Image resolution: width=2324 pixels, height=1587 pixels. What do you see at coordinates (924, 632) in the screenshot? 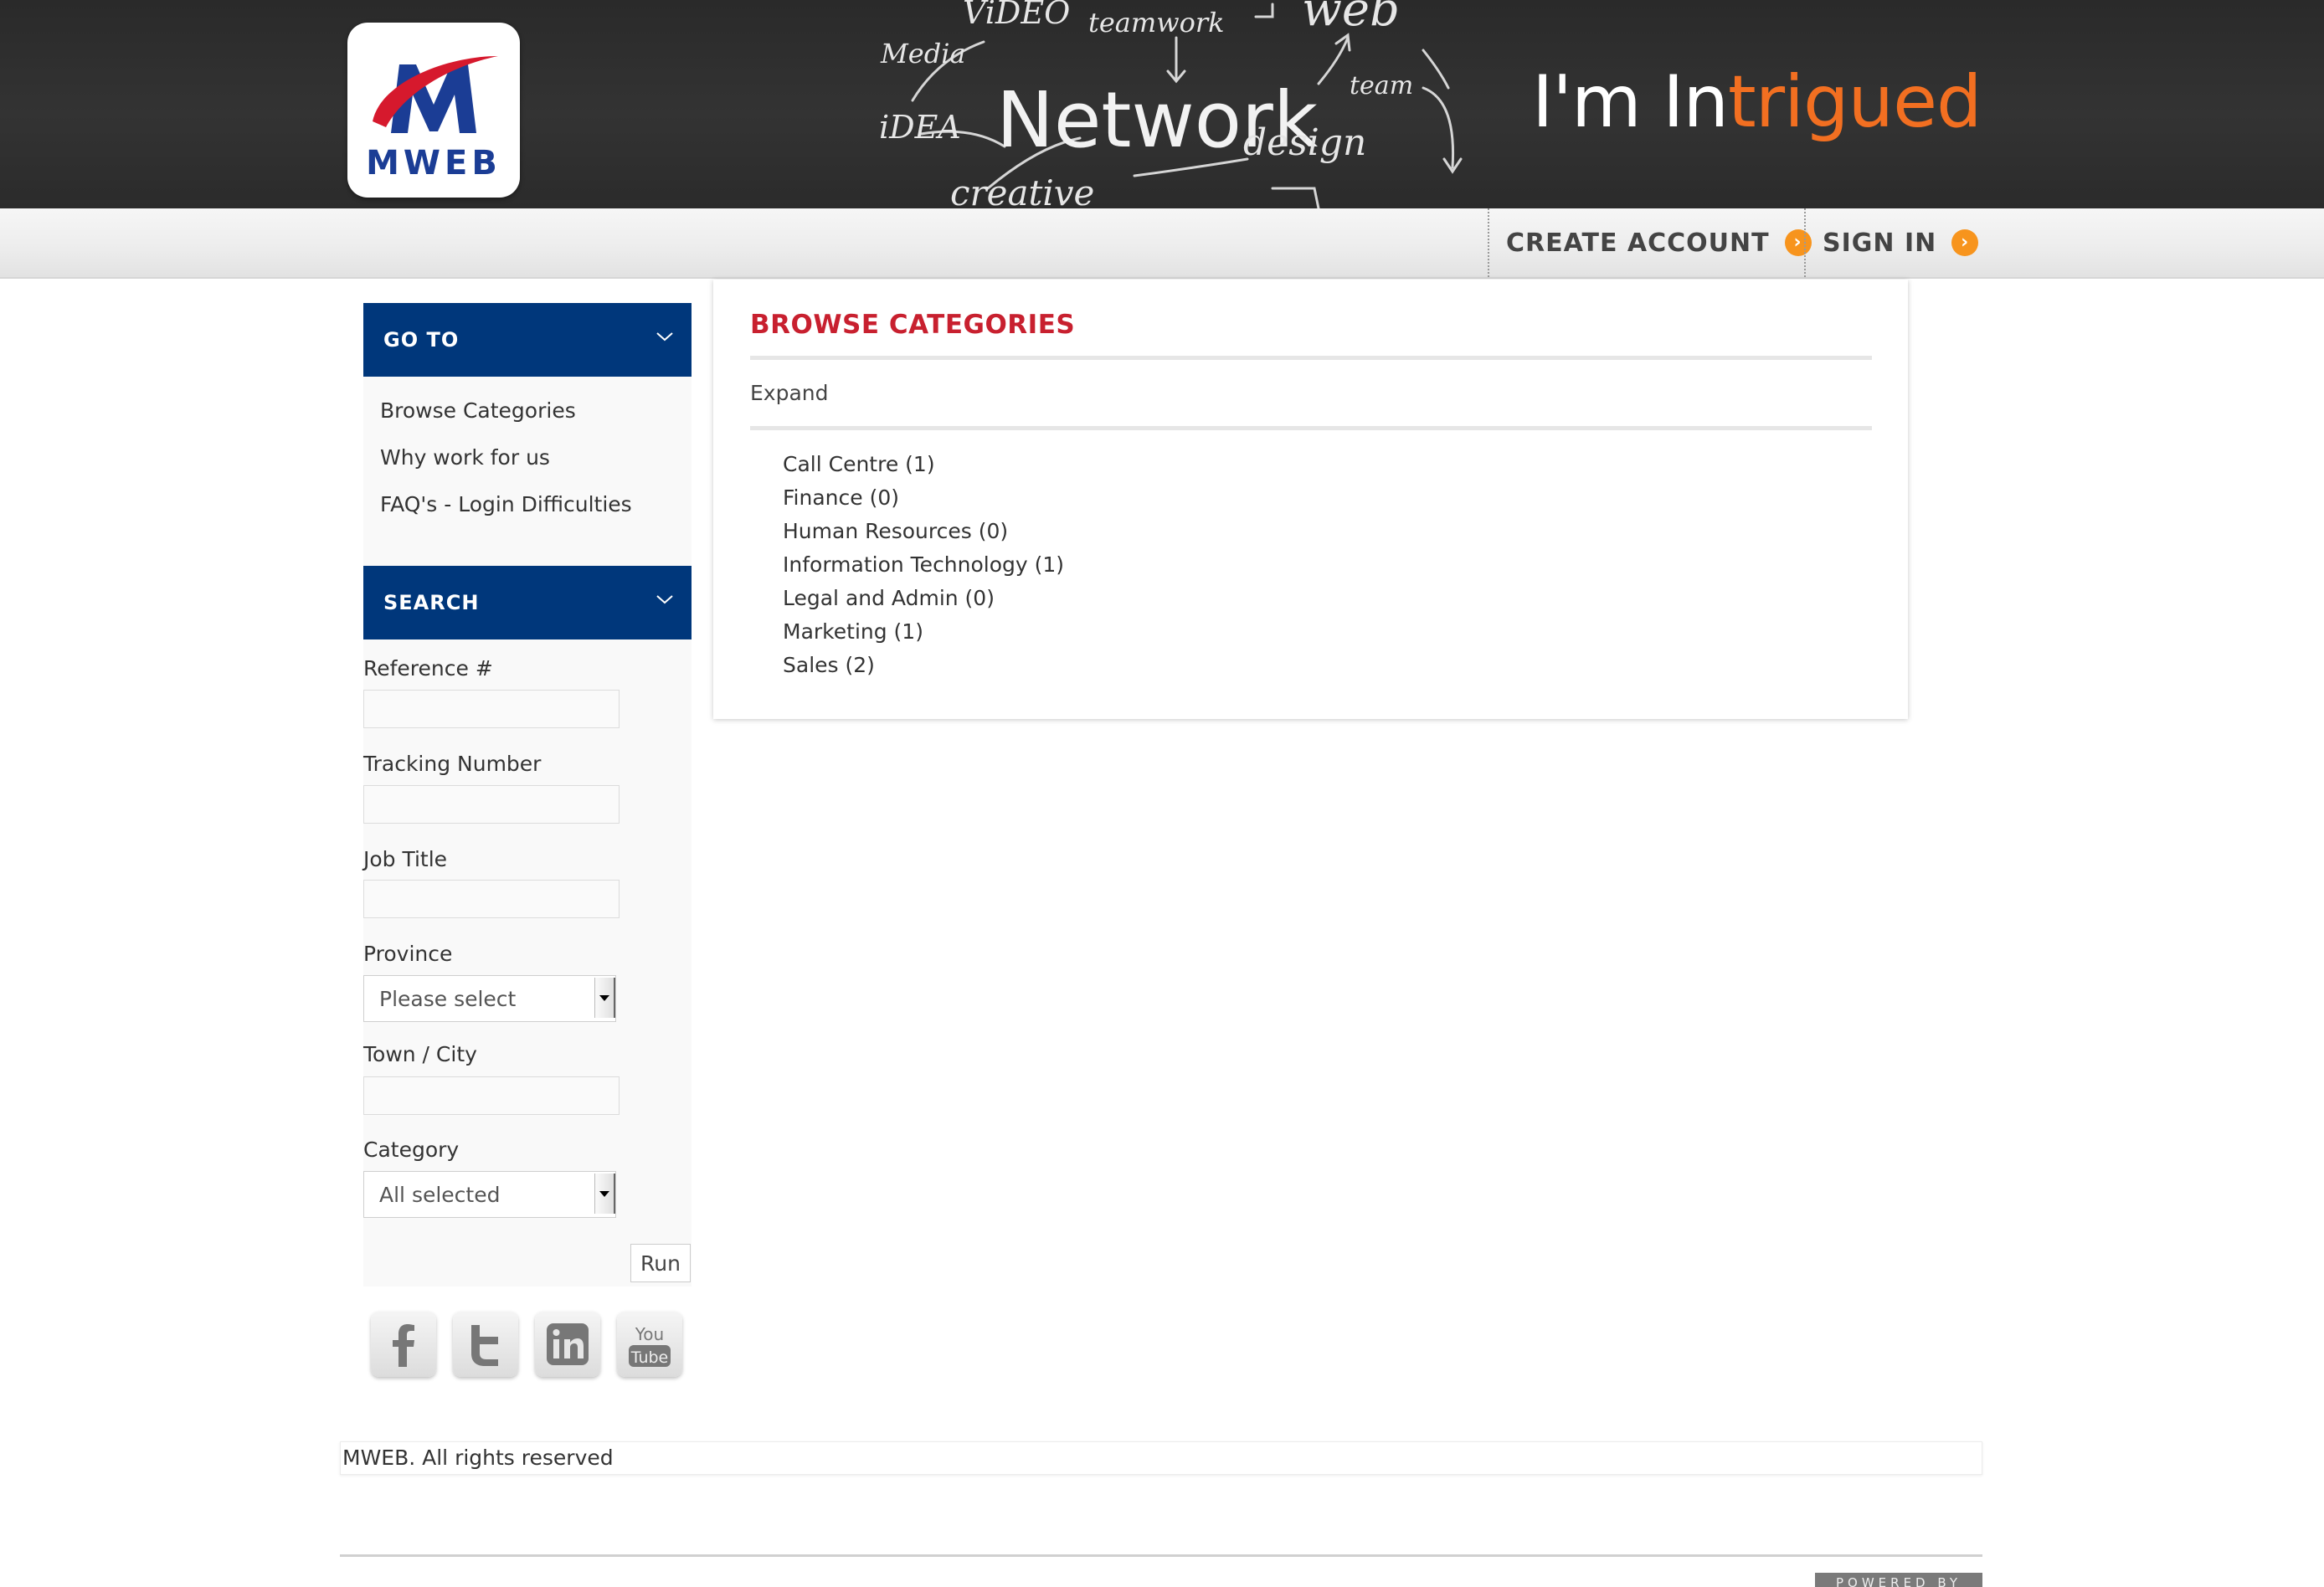
I see `category-item-marketing: Marketing (1)` at bounding box center [924, 632].